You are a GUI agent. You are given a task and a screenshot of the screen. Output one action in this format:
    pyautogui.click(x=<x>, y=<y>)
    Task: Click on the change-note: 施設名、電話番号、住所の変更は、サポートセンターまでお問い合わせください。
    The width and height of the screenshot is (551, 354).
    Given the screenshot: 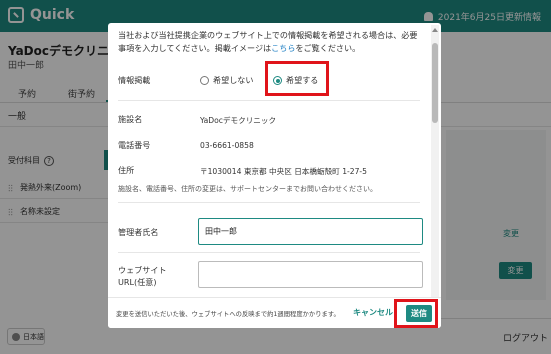 What is the action you would take?
    pyautogui.click(x=247, y=189)
    